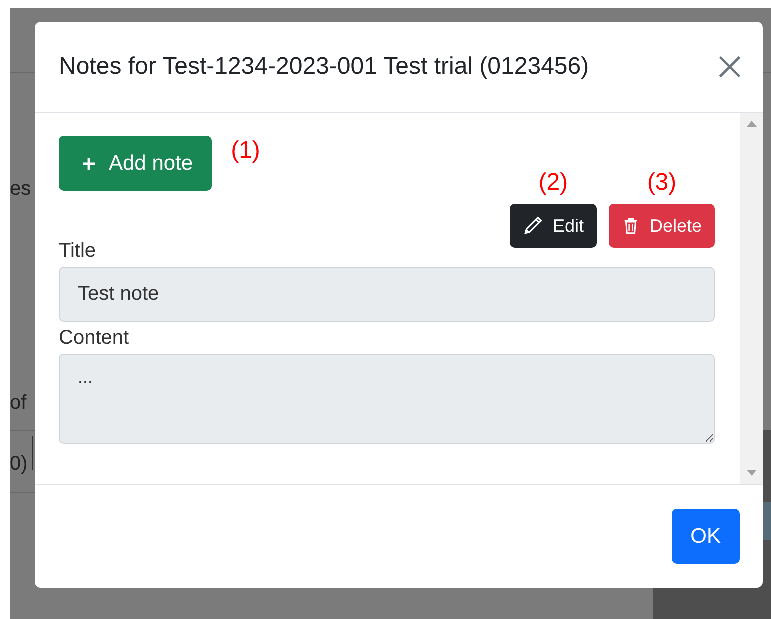  What do you see at coordinates (553, 226) in the screenshot?
I see `edit-button: Edit` at bounding box center [553, 226].